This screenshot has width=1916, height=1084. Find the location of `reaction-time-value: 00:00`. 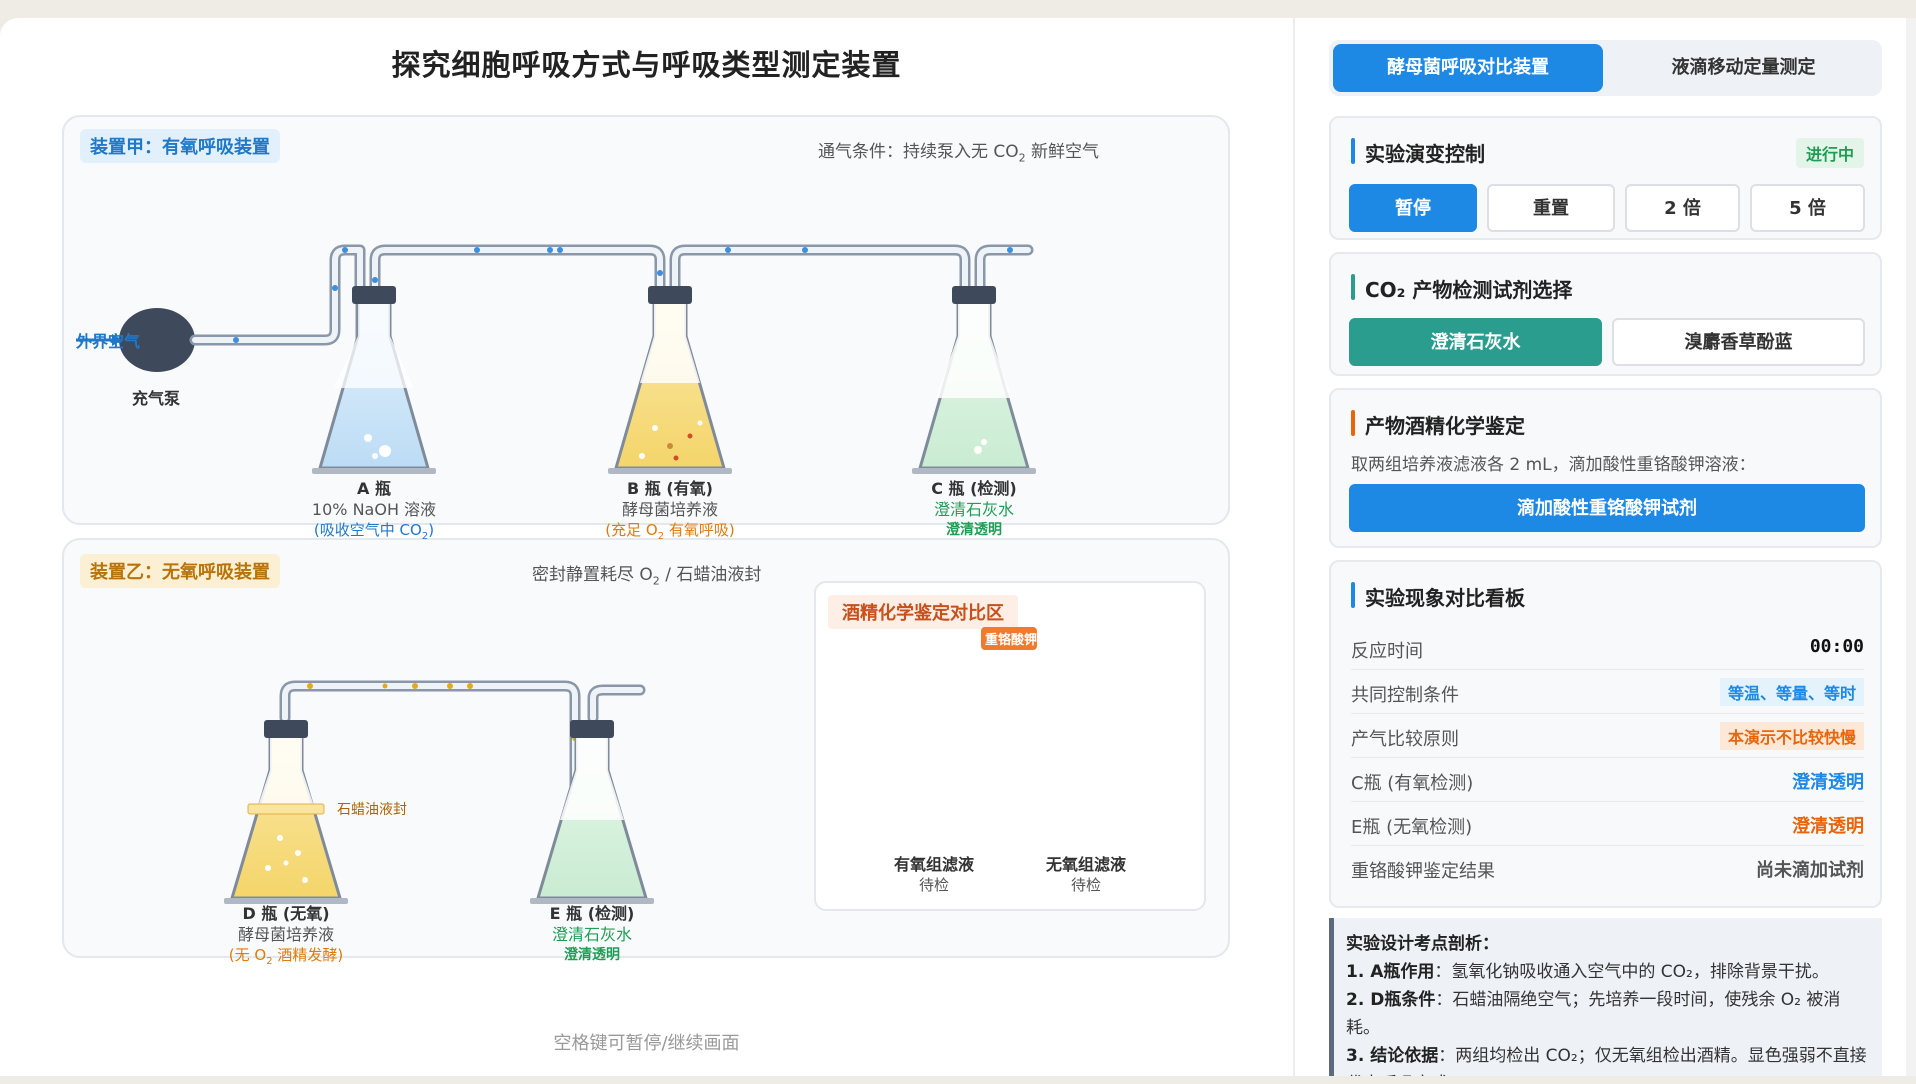

reaction-time-value: 00:00 is located at coordinates (1836, 646).